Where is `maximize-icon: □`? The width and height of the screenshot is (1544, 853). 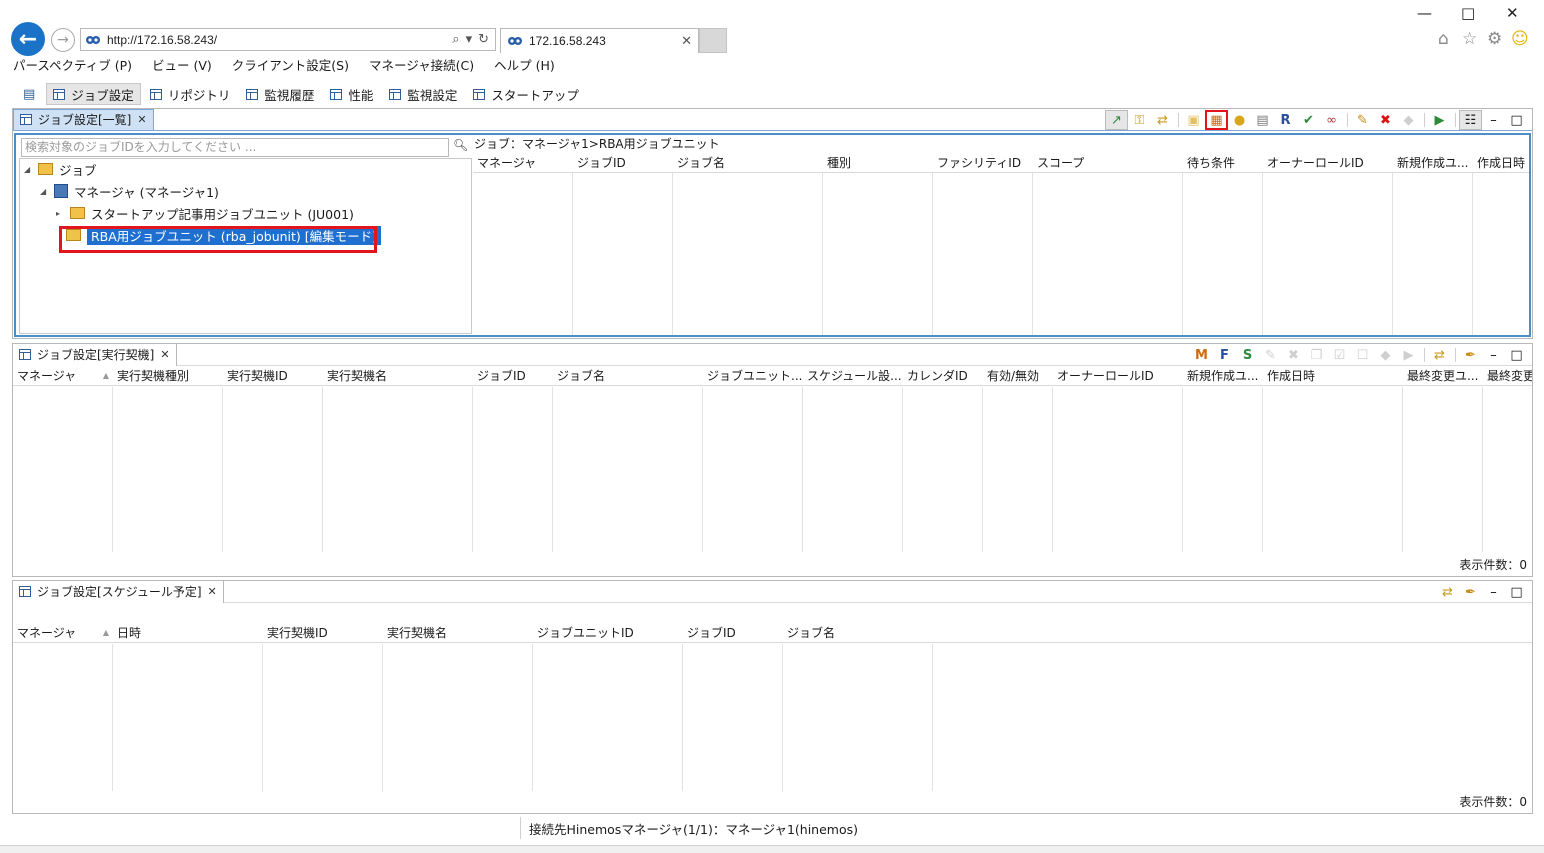 maximize-icon: □ is located at coordinates (1468, 13).